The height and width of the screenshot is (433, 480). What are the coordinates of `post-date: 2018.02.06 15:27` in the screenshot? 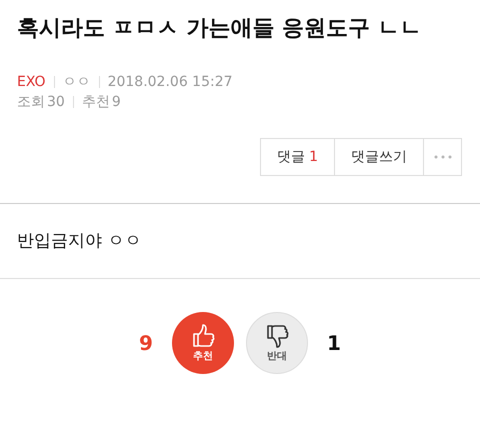 It's located at (170, 82).